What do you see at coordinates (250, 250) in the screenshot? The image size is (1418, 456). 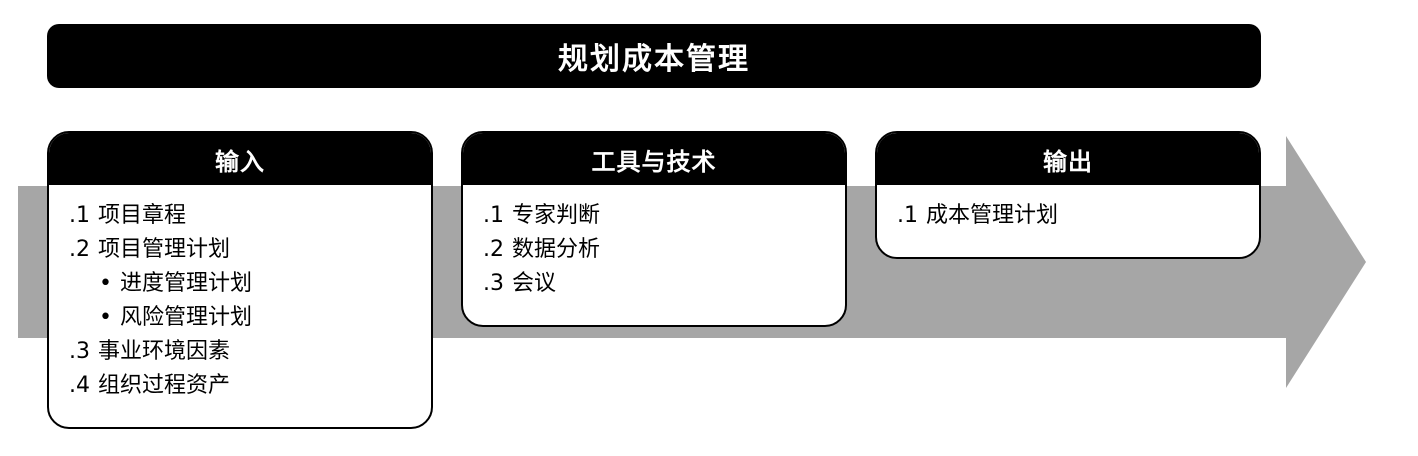 I see `input-item-project-management-plan: .2 项目管理计划` at bounding box center [250, 250].